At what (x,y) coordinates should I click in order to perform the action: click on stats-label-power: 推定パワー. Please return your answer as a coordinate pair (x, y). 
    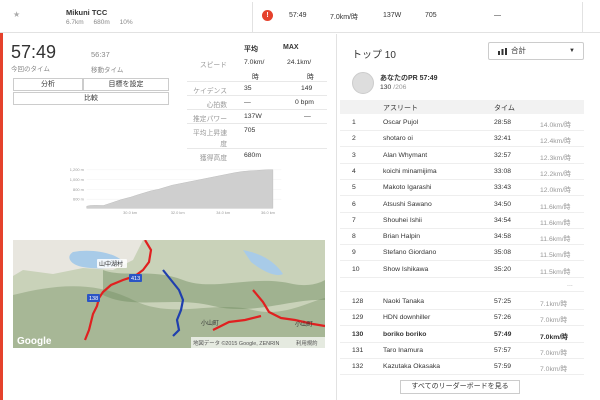
    Looking at the image, I should click on (210, 119).